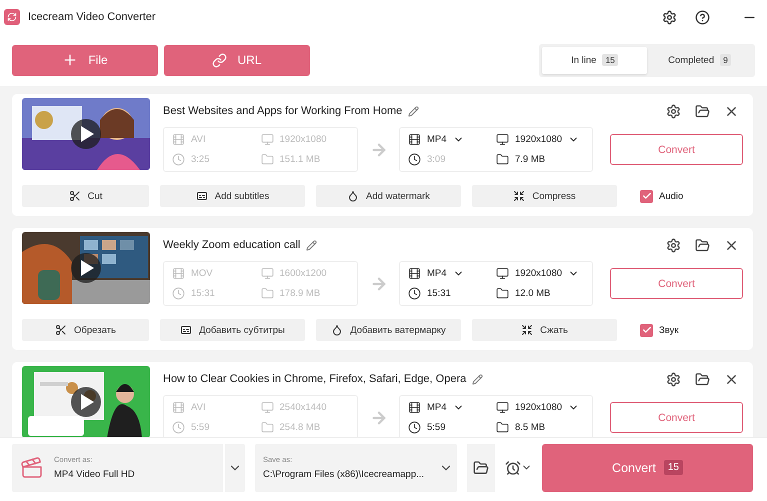 The height and width of the screenshot is (501, 767). What do you see at coordinates (282, 111) in the screenshot?
I see `video-title: Best Websites and Apps for Working From Home` at bounding box center [282, 111].